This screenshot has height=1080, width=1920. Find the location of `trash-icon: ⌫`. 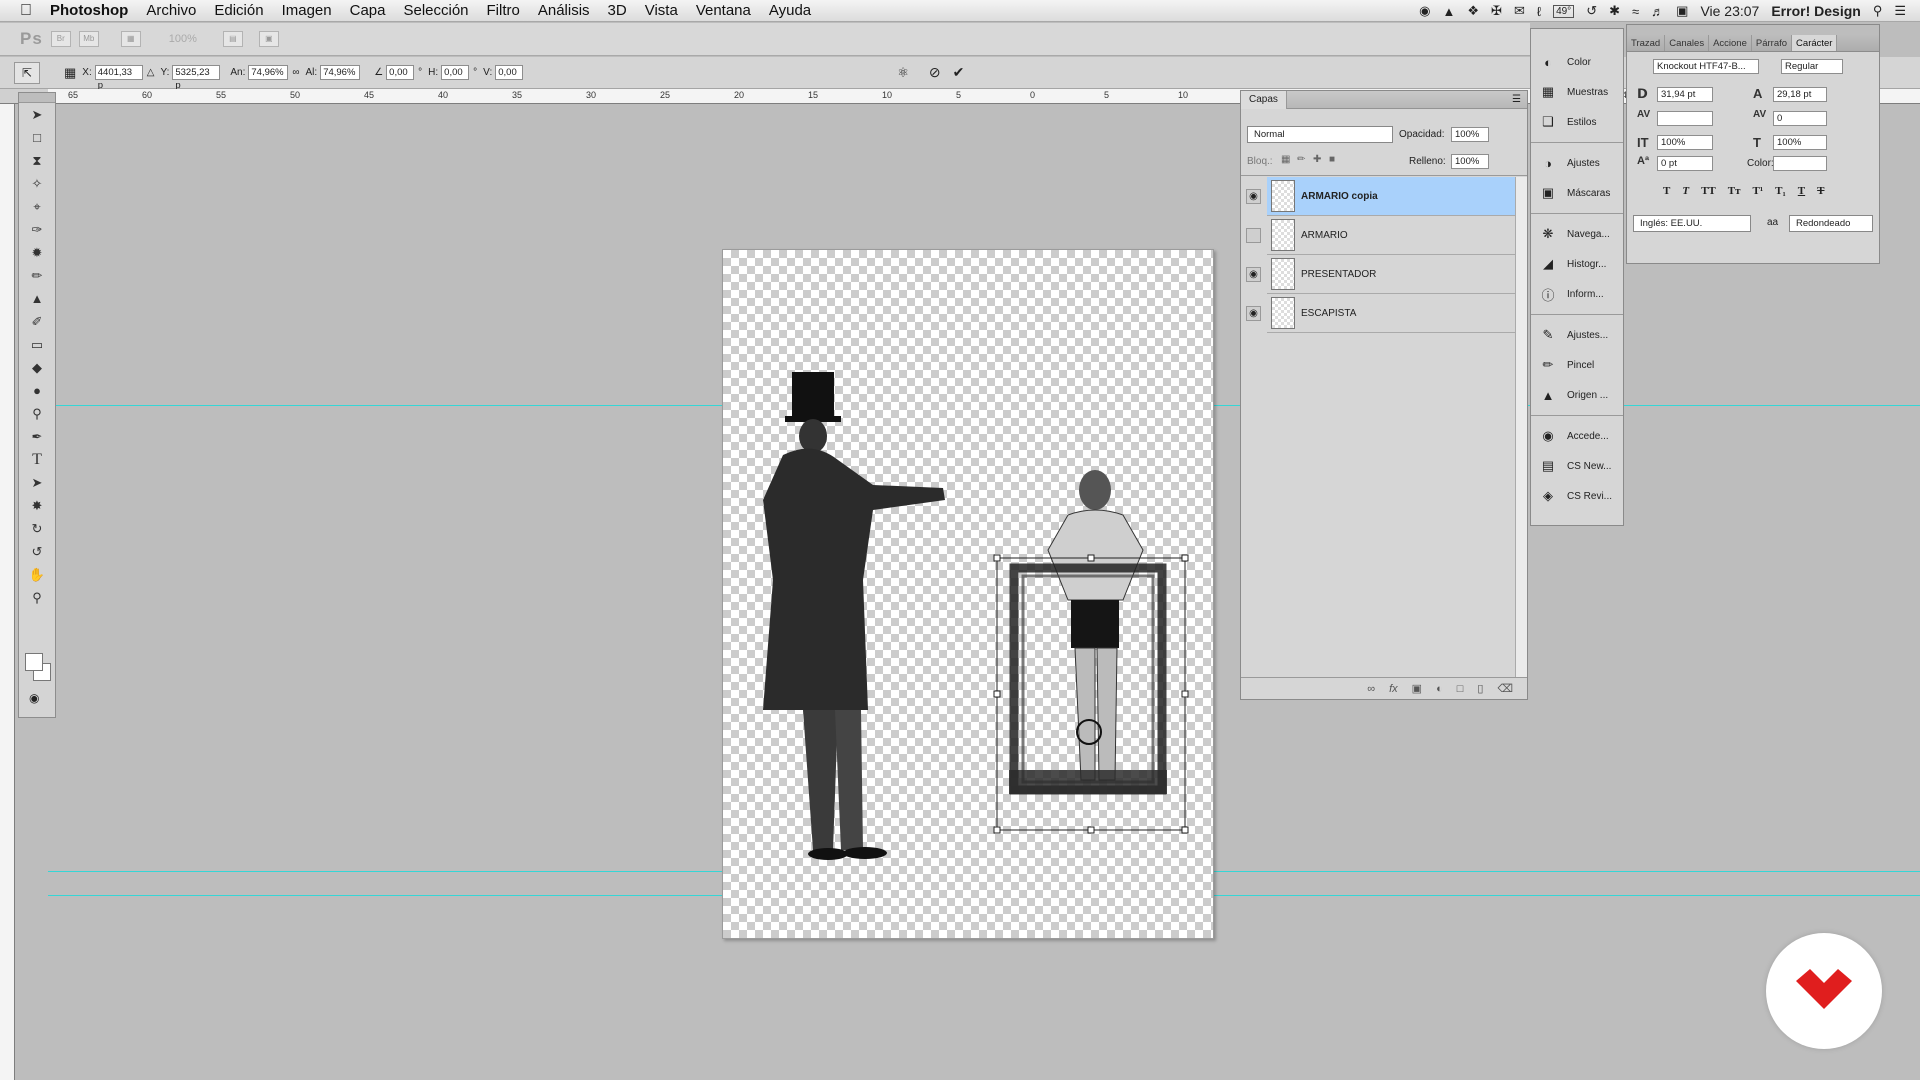

trash-icon: ⌫ is located at coordinates (1505, 688).